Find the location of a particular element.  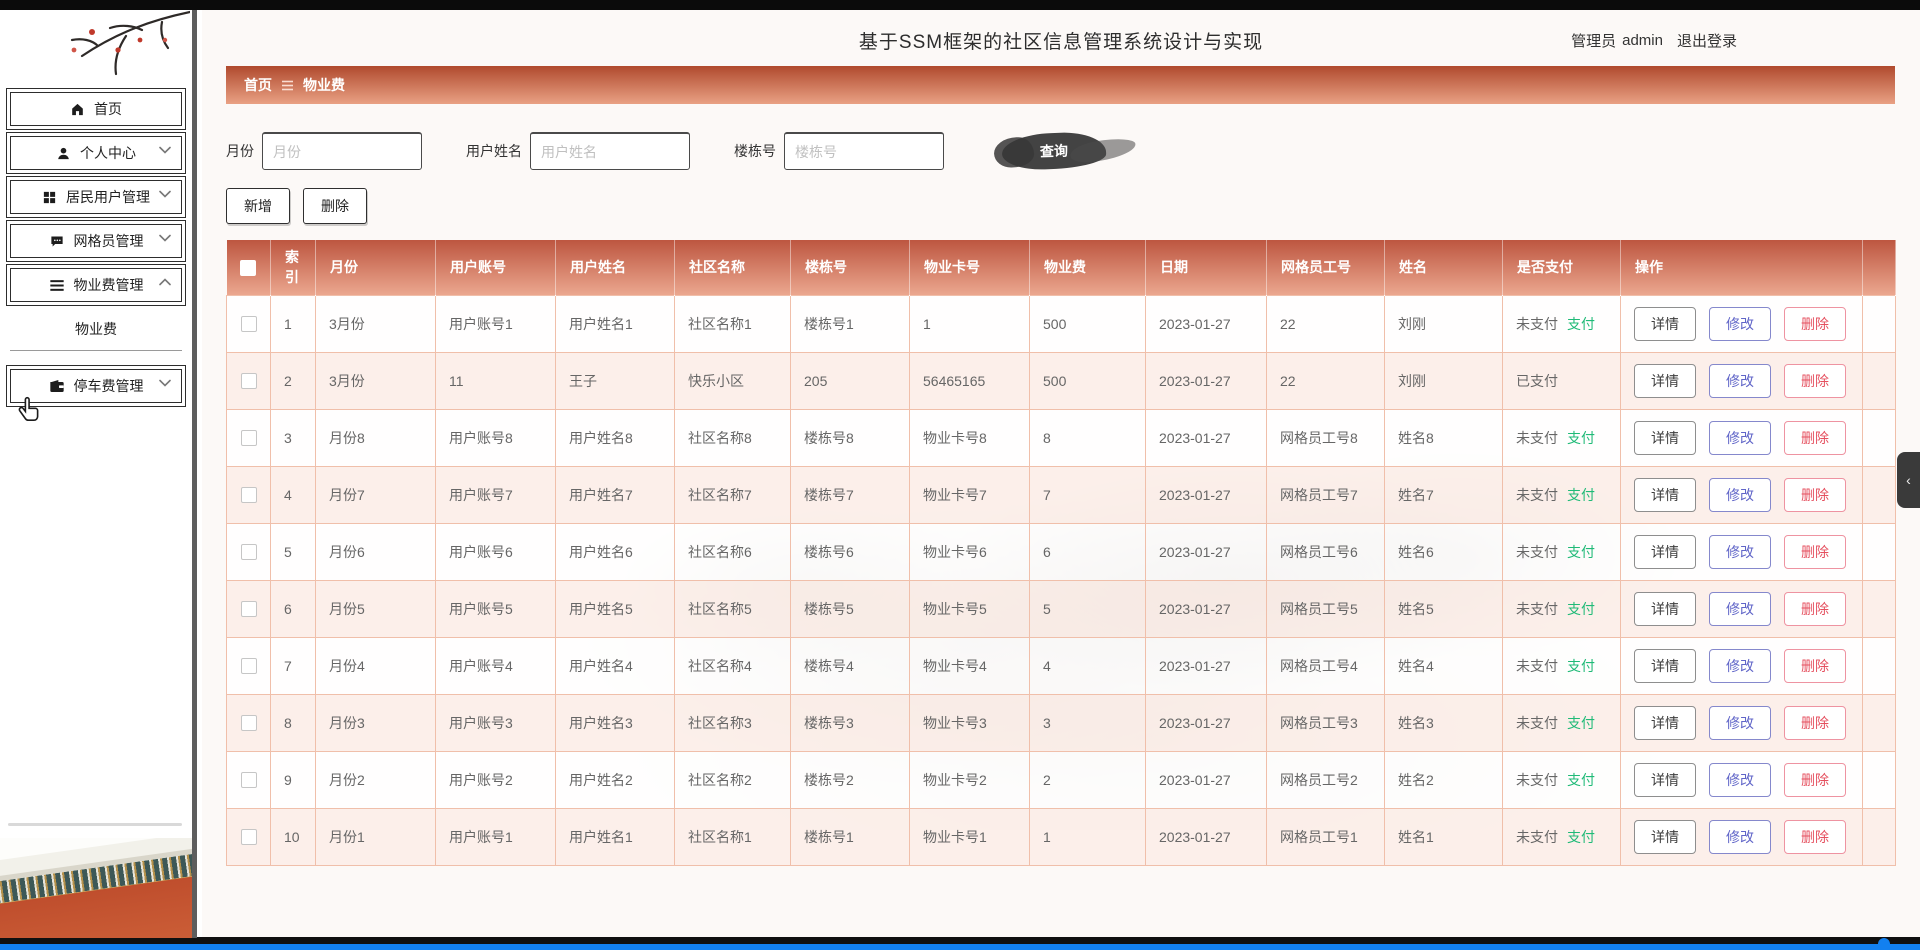

bottom-scroll-bar is located at coordinates (960, 947).